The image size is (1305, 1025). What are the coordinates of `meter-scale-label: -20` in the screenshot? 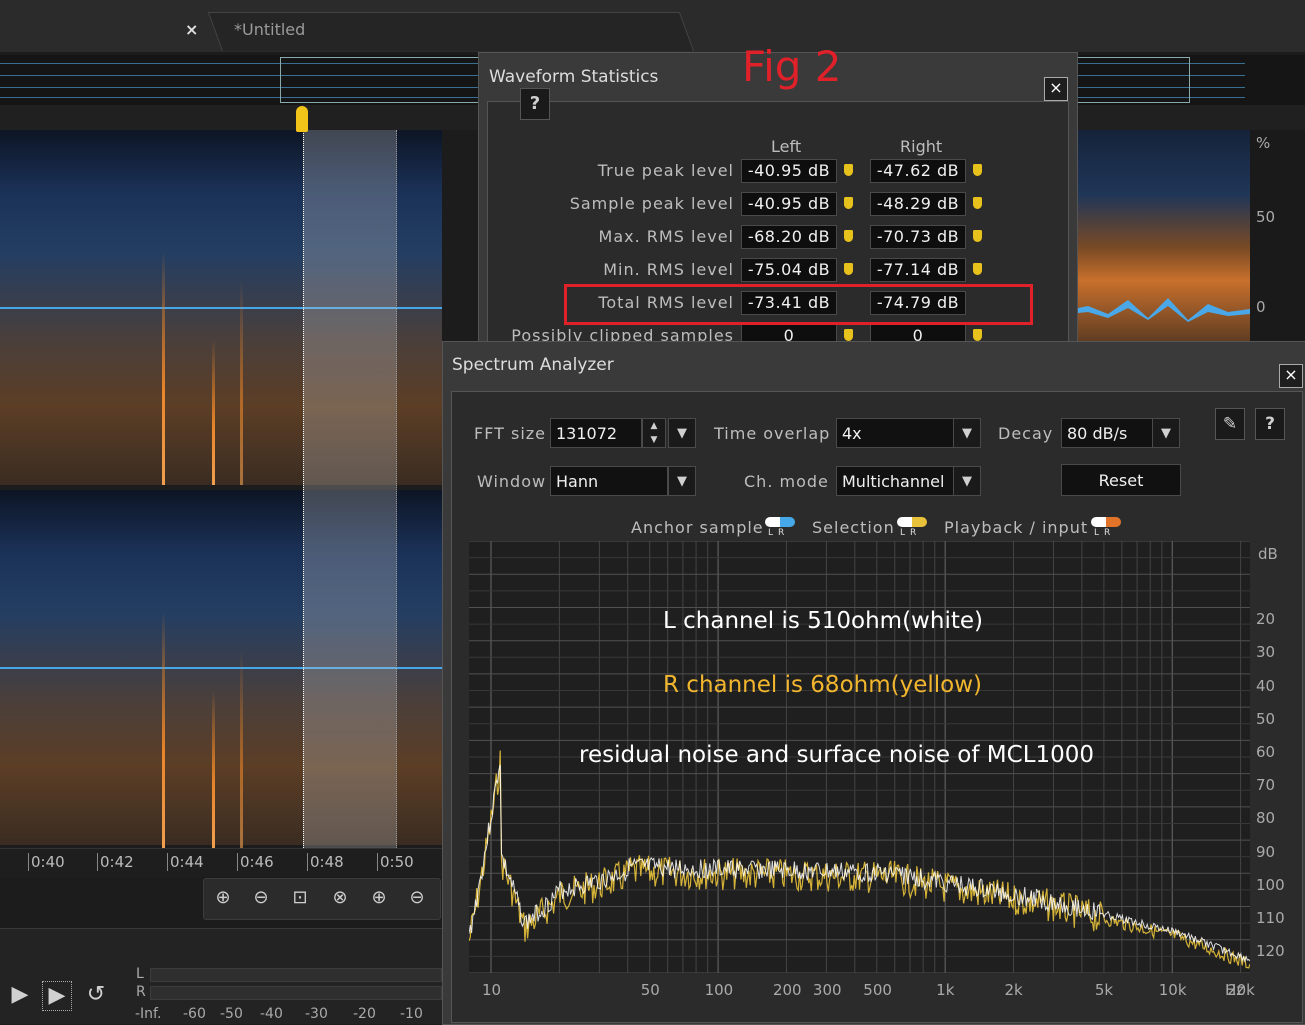 It's located at (364, 1014).